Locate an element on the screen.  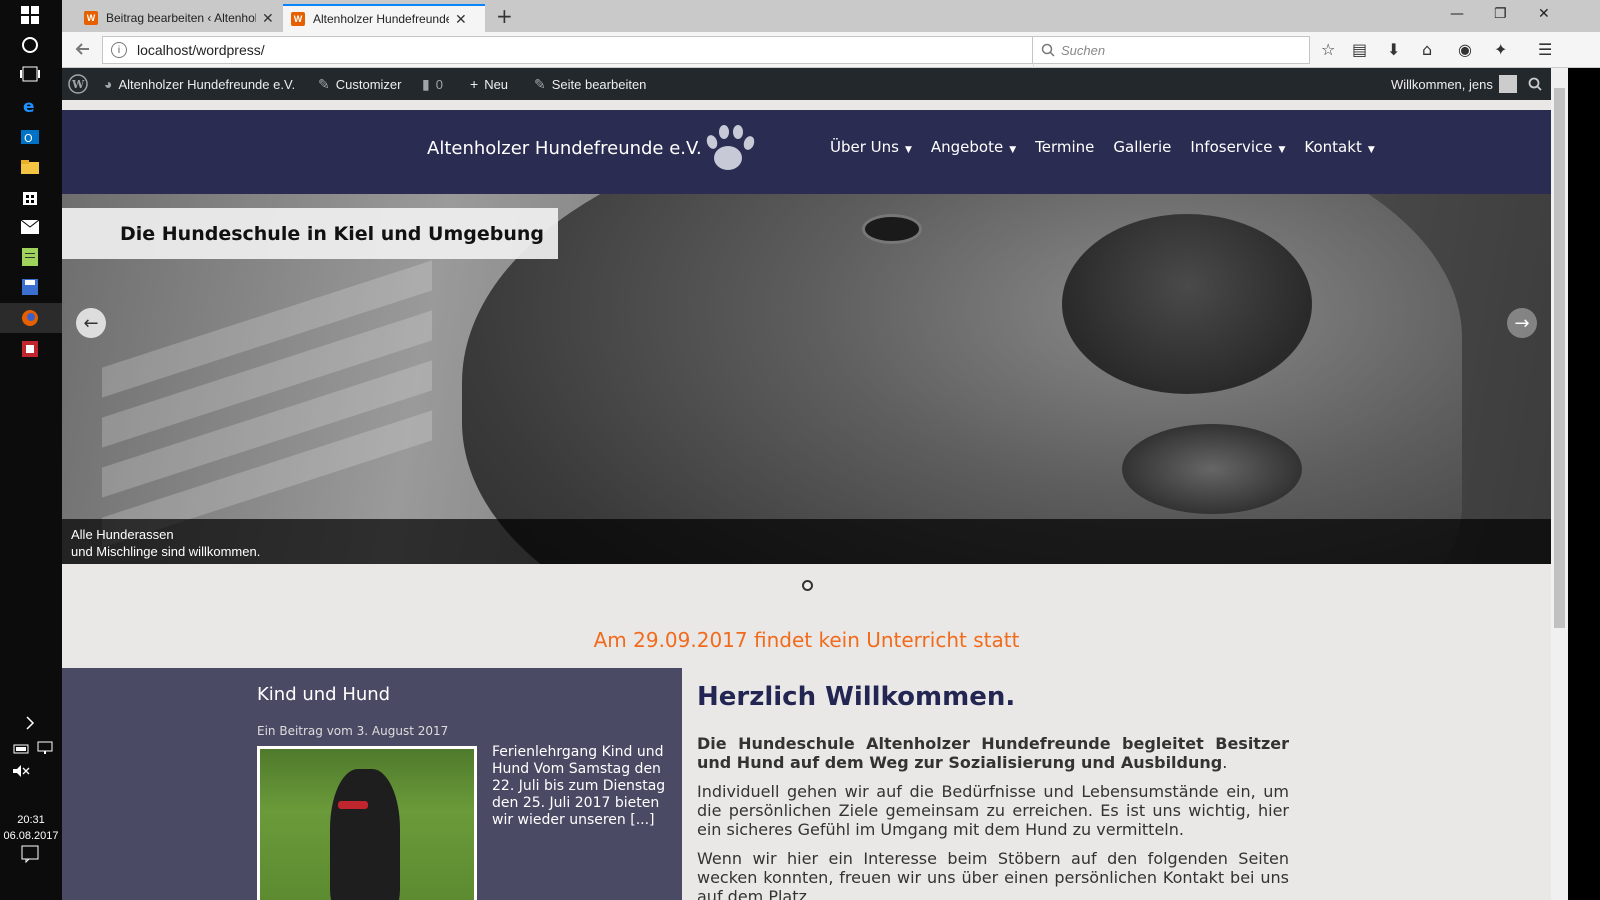
new-content-link: + Neu is located at coordinates (489, 84).